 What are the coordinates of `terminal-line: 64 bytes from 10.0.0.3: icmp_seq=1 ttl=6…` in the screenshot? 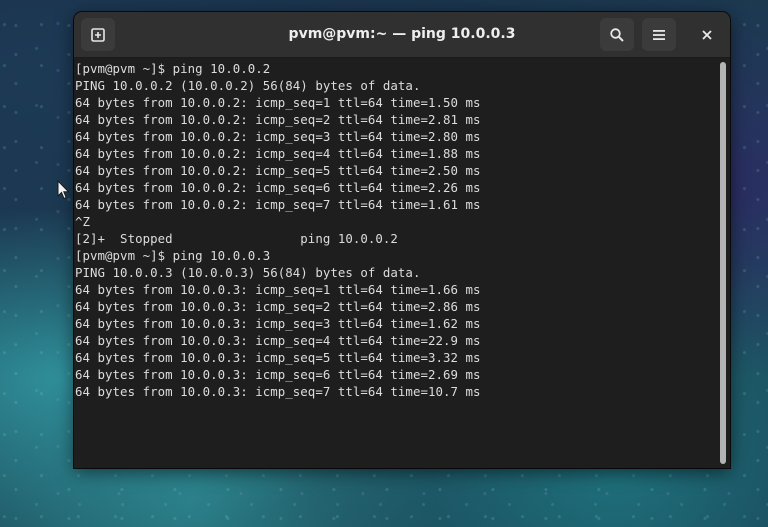 It's located at (278, 289).